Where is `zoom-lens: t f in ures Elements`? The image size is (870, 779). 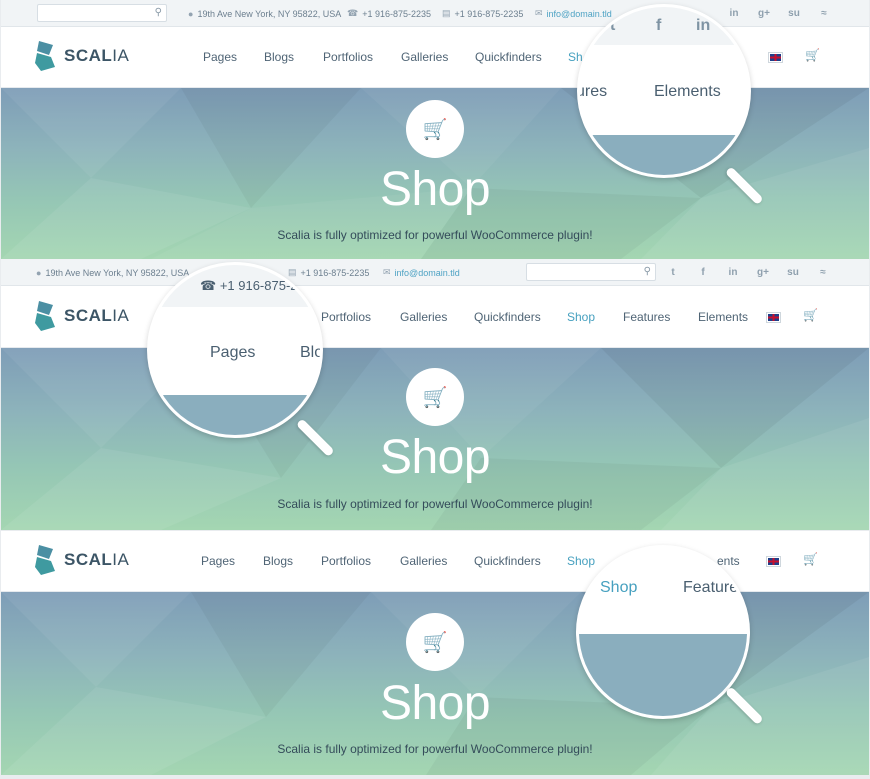 zoom-lens: t f in ures Elements is located at coordinates (664, 91).